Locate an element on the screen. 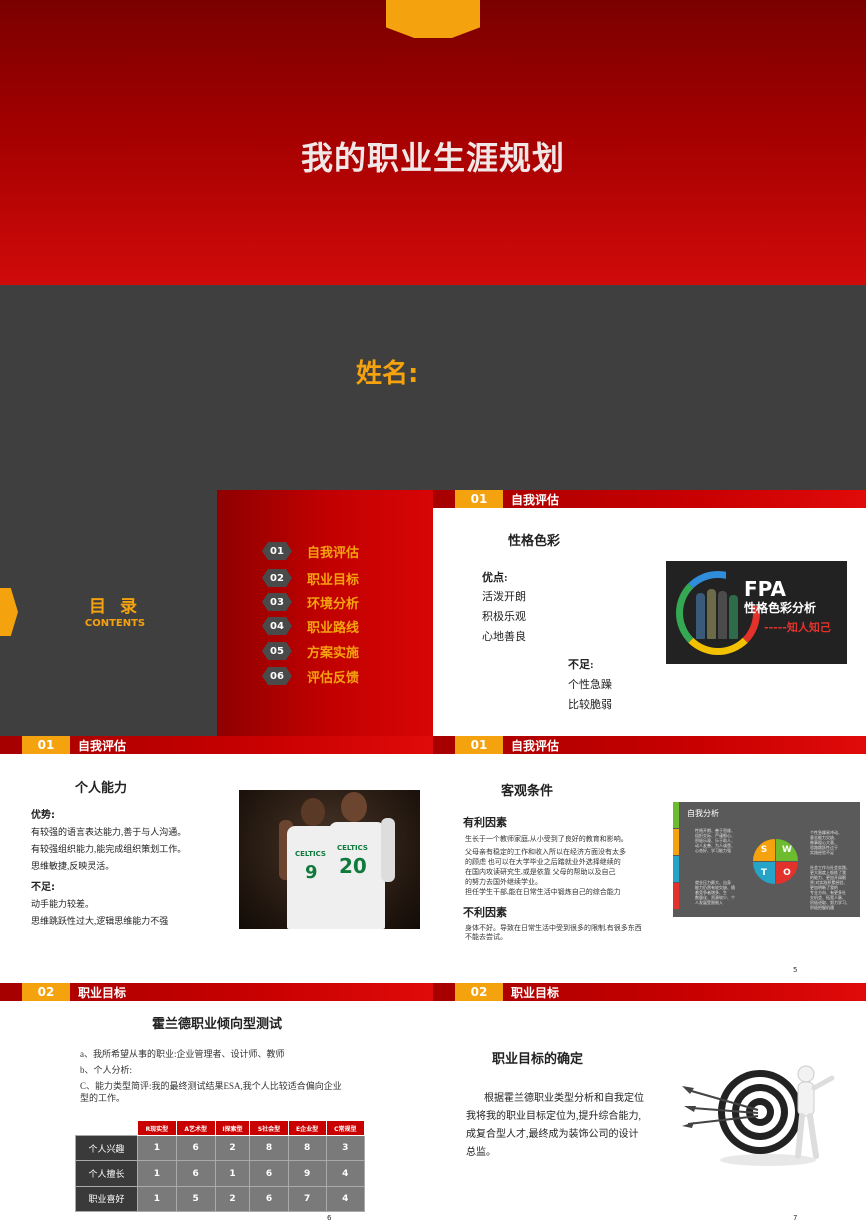 This screenshot has height=1230, width=866. toc-item: 03 环境分析 is located at coordinates (310, 602).